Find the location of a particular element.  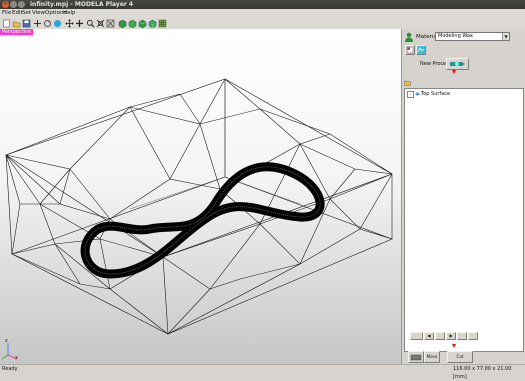

new-process-icon is located at coordinates (457, 64).